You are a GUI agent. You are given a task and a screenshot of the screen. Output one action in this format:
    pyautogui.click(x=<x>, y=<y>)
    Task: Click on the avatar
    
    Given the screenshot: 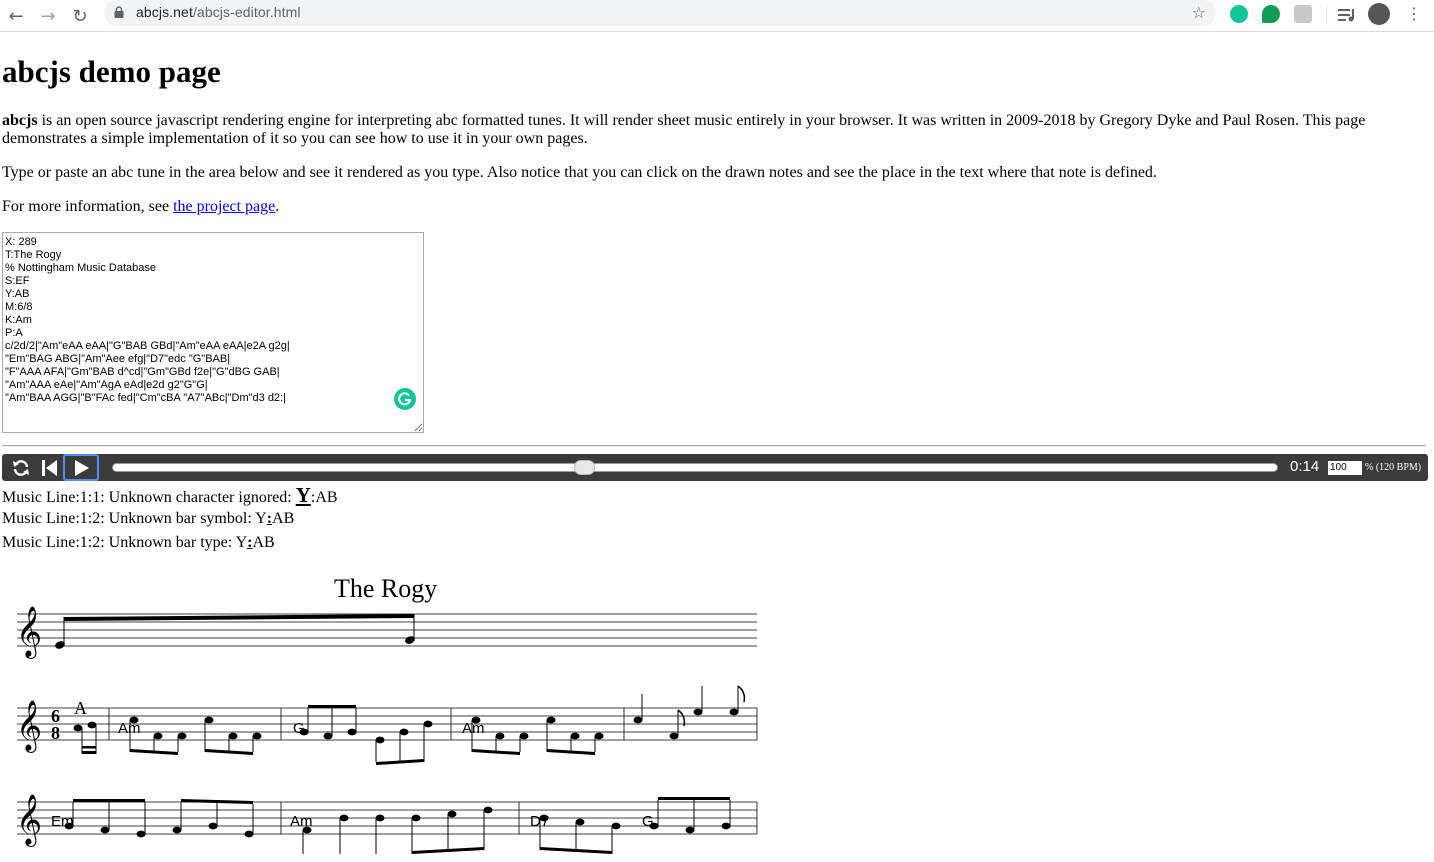 What is the action you would take?
    pyautogui.click(x=1379, y=14)
    